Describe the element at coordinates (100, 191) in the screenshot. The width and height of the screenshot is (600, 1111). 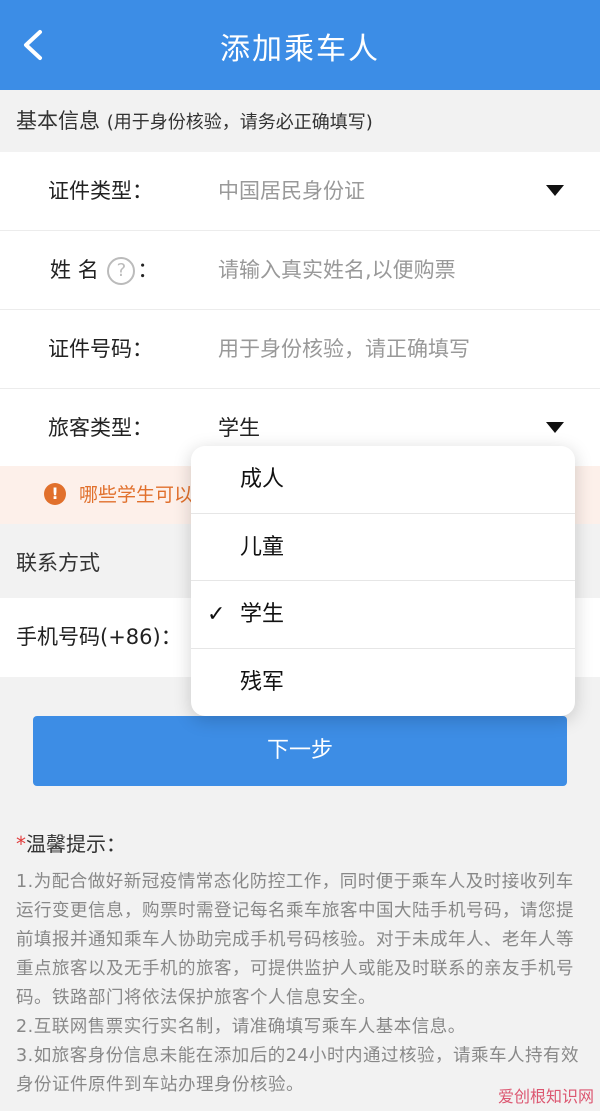
I see `id-type-label: 证件类型：` at that location.